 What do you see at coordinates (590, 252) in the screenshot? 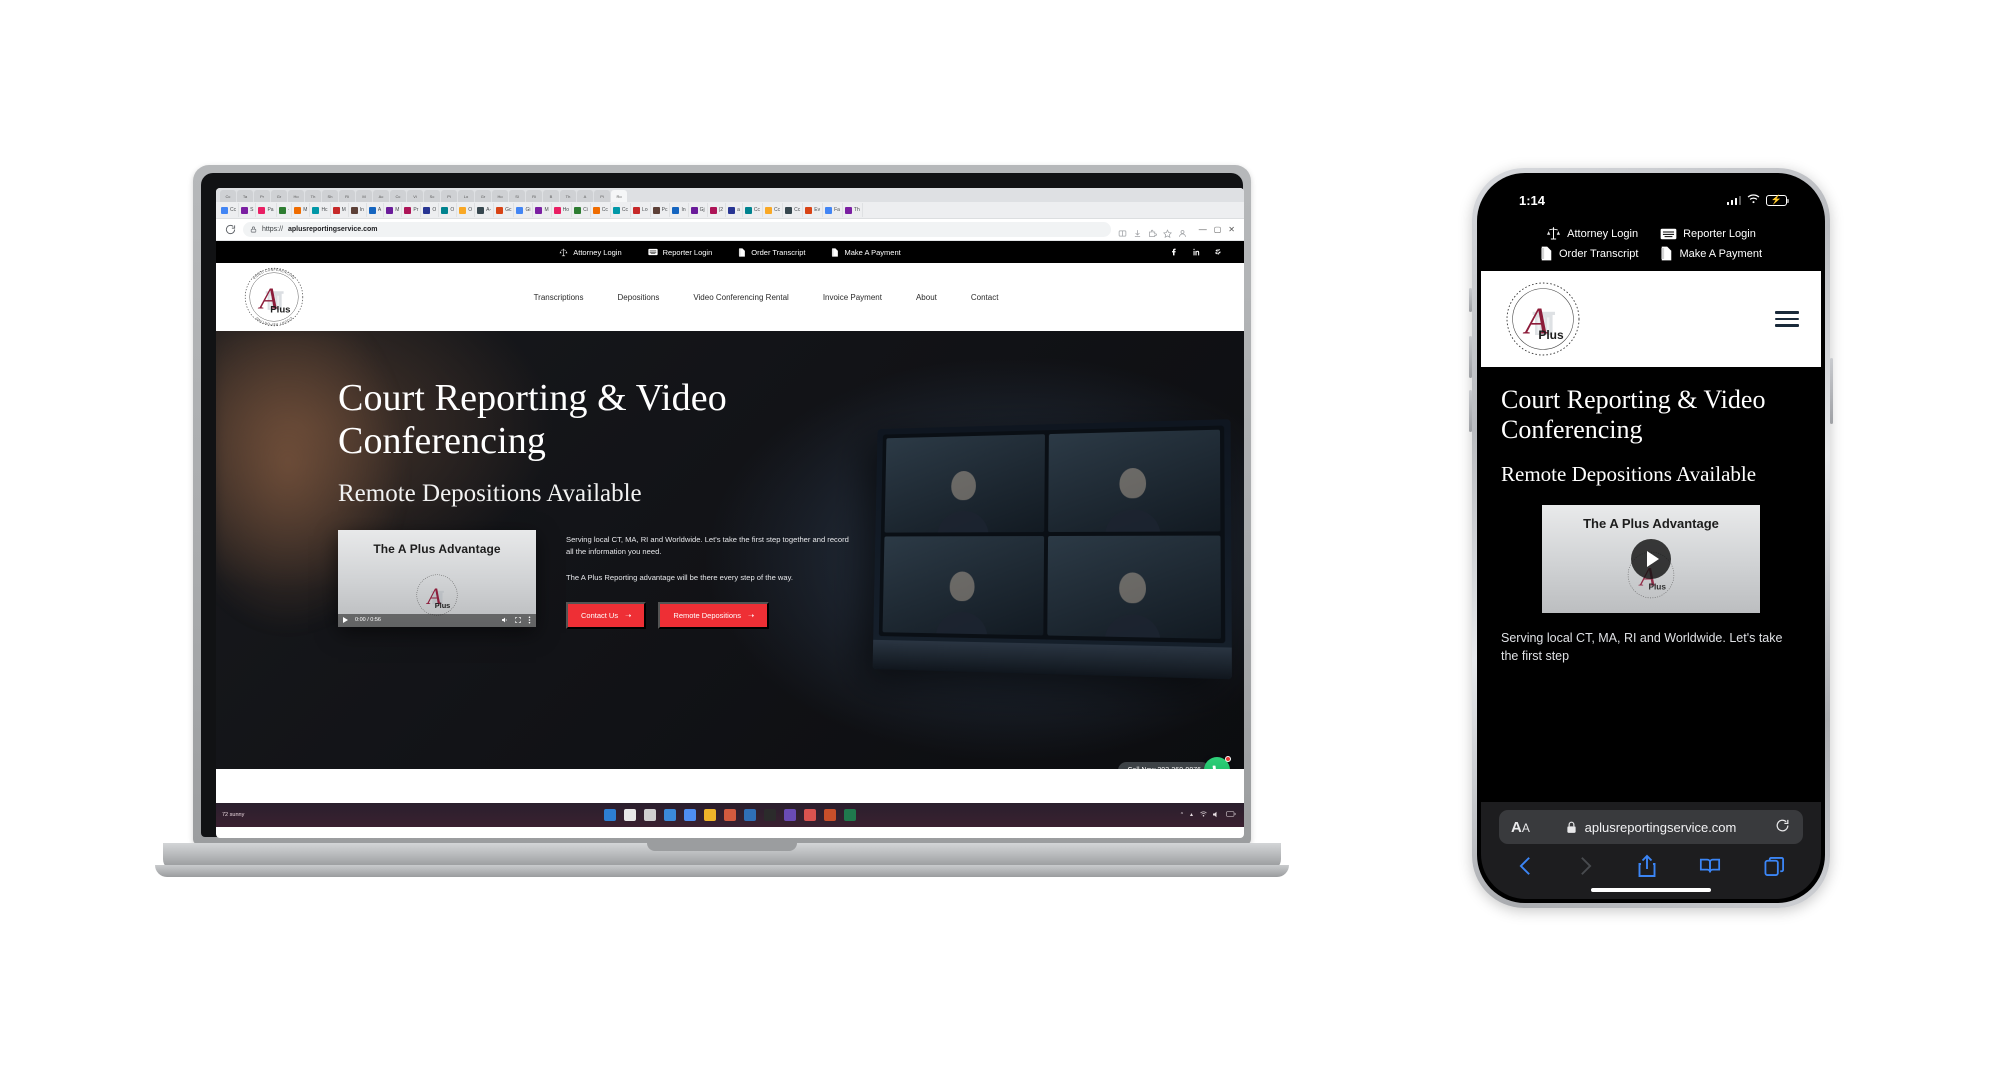
I see `utility-link-attorney-login: Attorney Login` at bounding box center [590, 252].